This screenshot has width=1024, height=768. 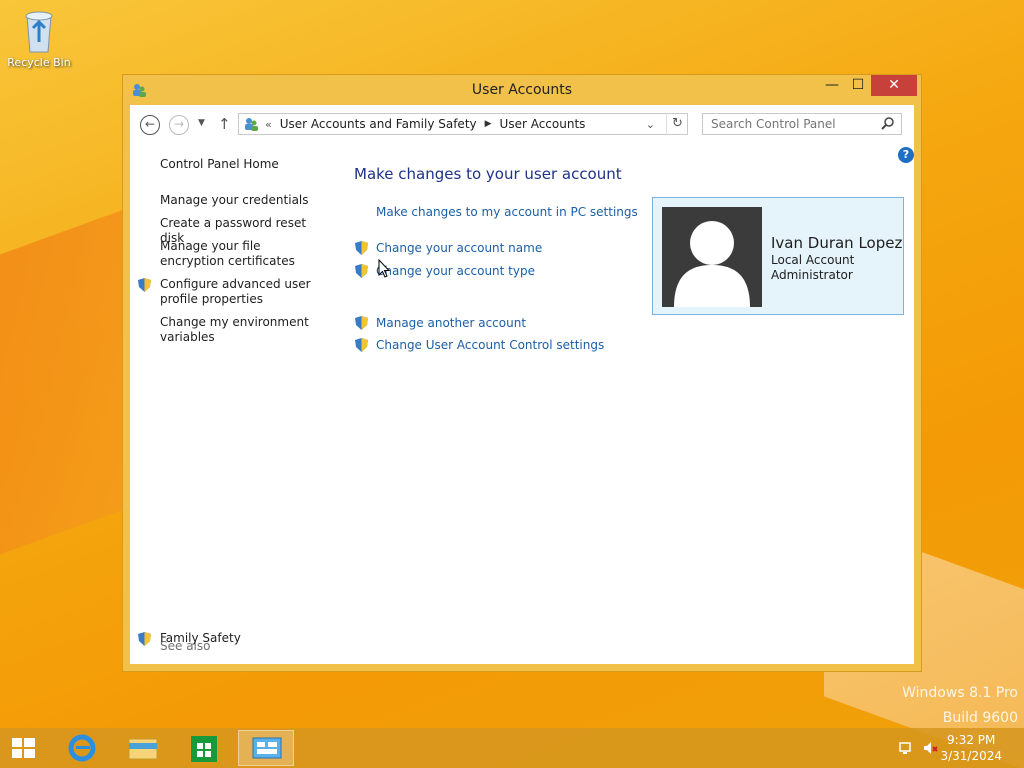 What do you see at coordinates (906, 748) in the screenshot?
I see `network-icon` at bounding box center [906, 748].